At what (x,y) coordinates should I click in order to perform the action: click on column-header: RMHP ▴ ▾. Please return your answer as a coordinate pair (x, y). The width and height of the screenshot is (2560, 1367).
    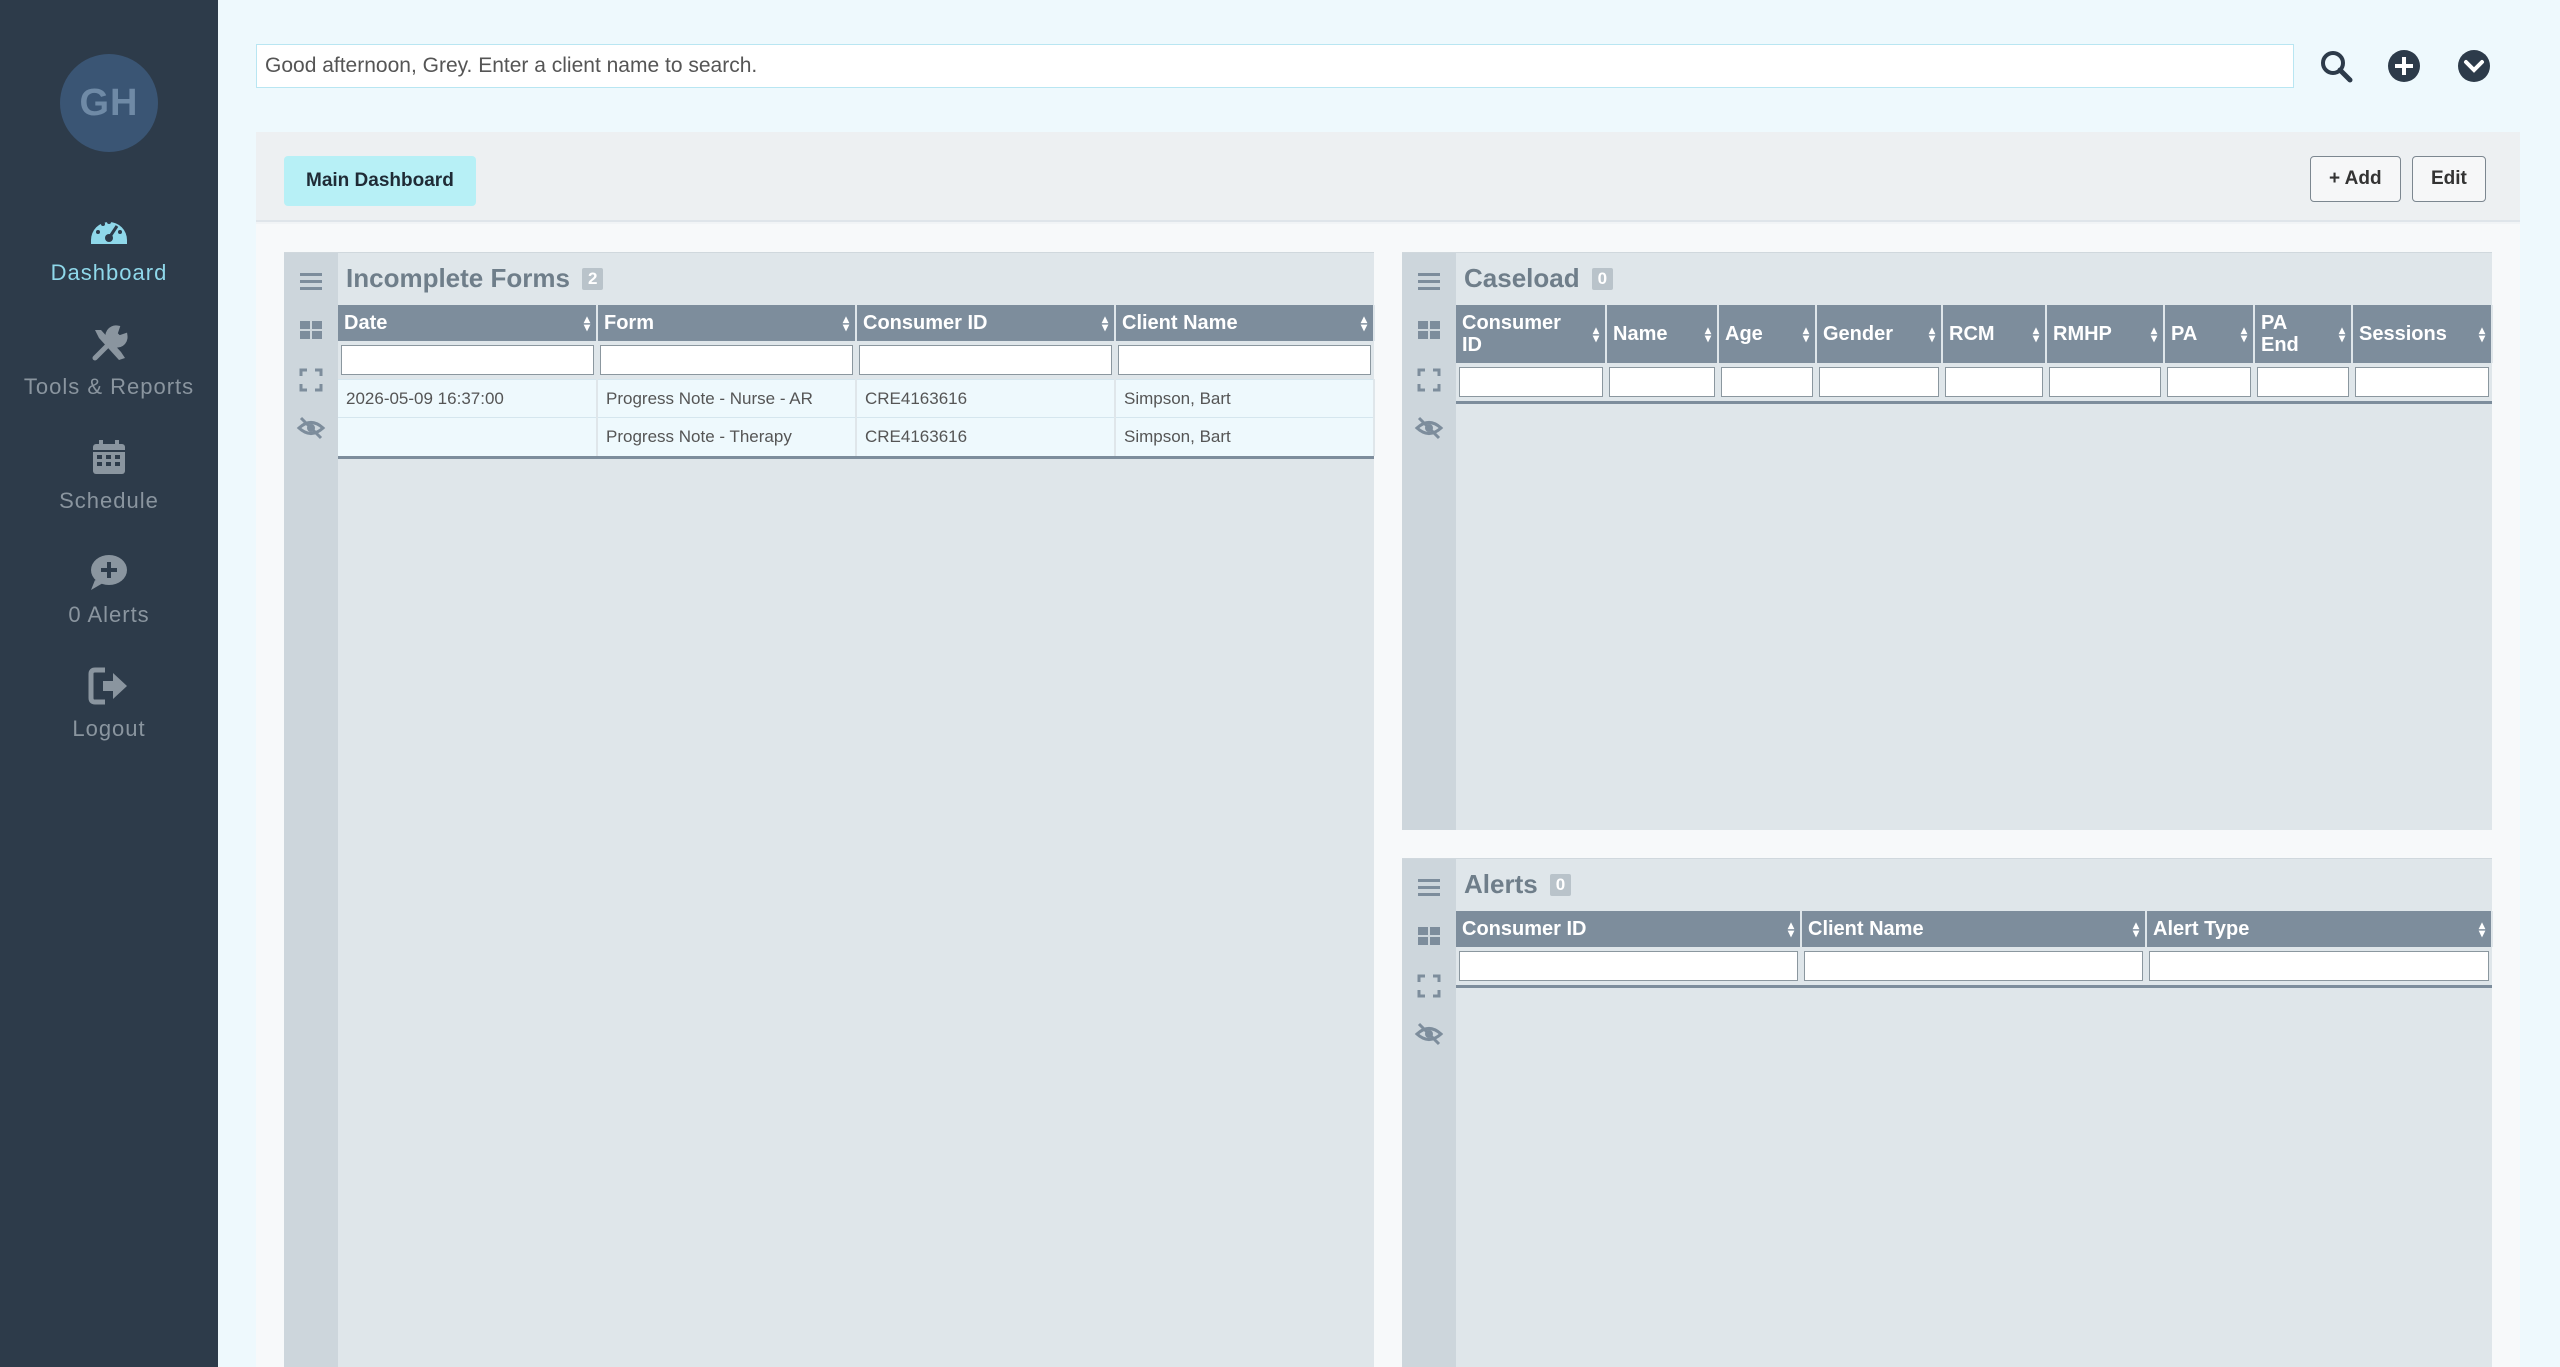
    Looking at the image, I should click on (2105, 334).